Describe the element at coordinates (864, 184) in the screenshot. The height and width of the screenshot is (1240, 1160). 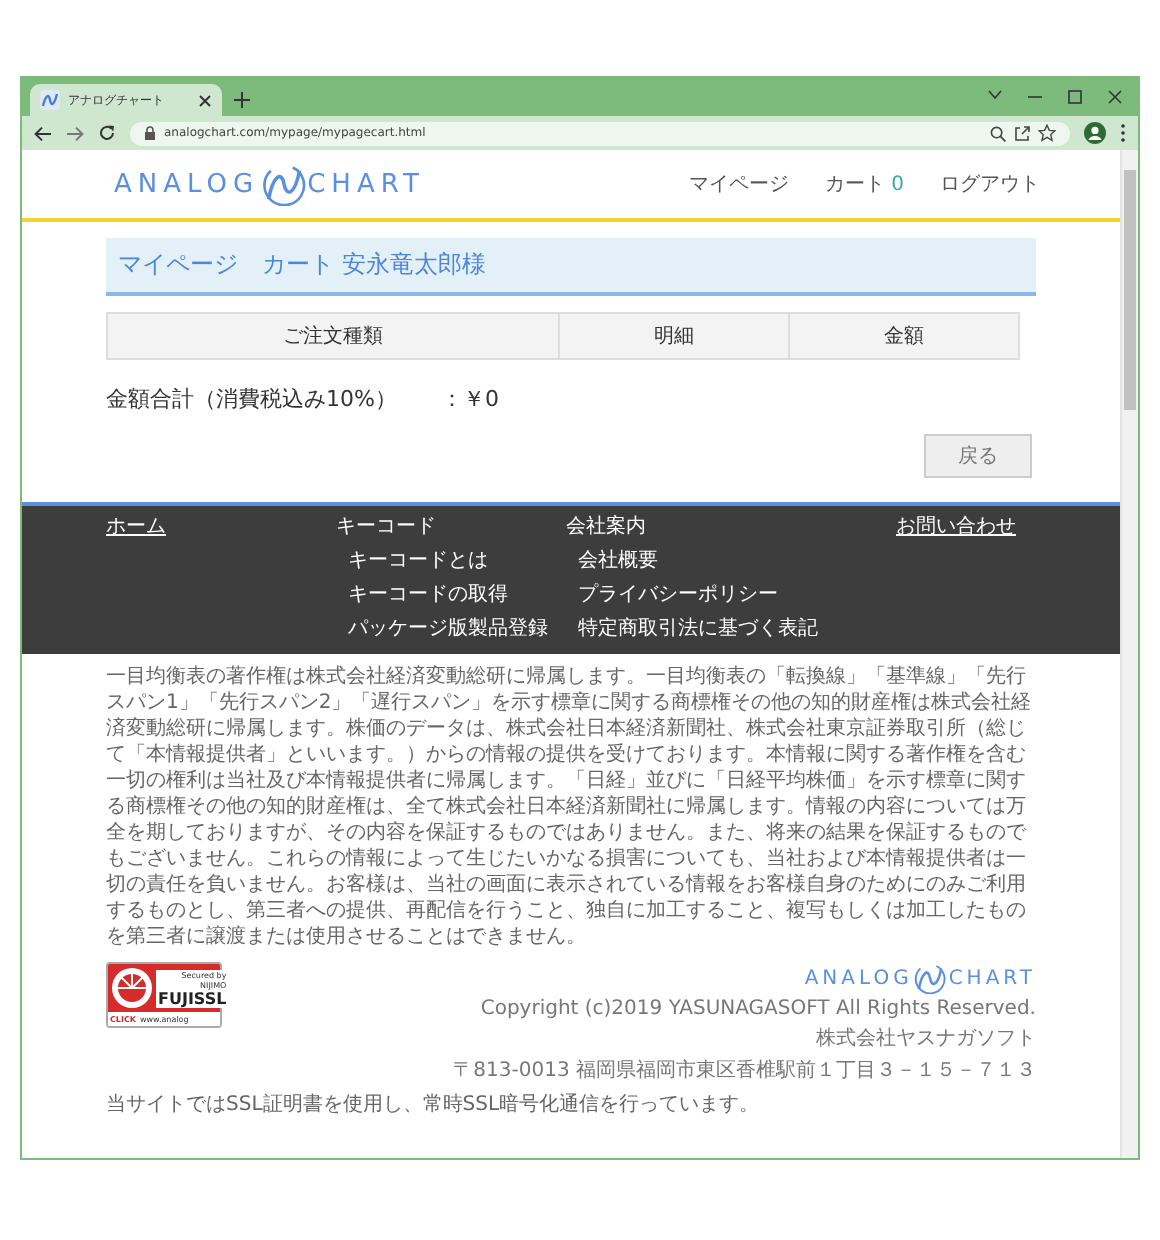
I see `nav-link: カート 0` at that location.